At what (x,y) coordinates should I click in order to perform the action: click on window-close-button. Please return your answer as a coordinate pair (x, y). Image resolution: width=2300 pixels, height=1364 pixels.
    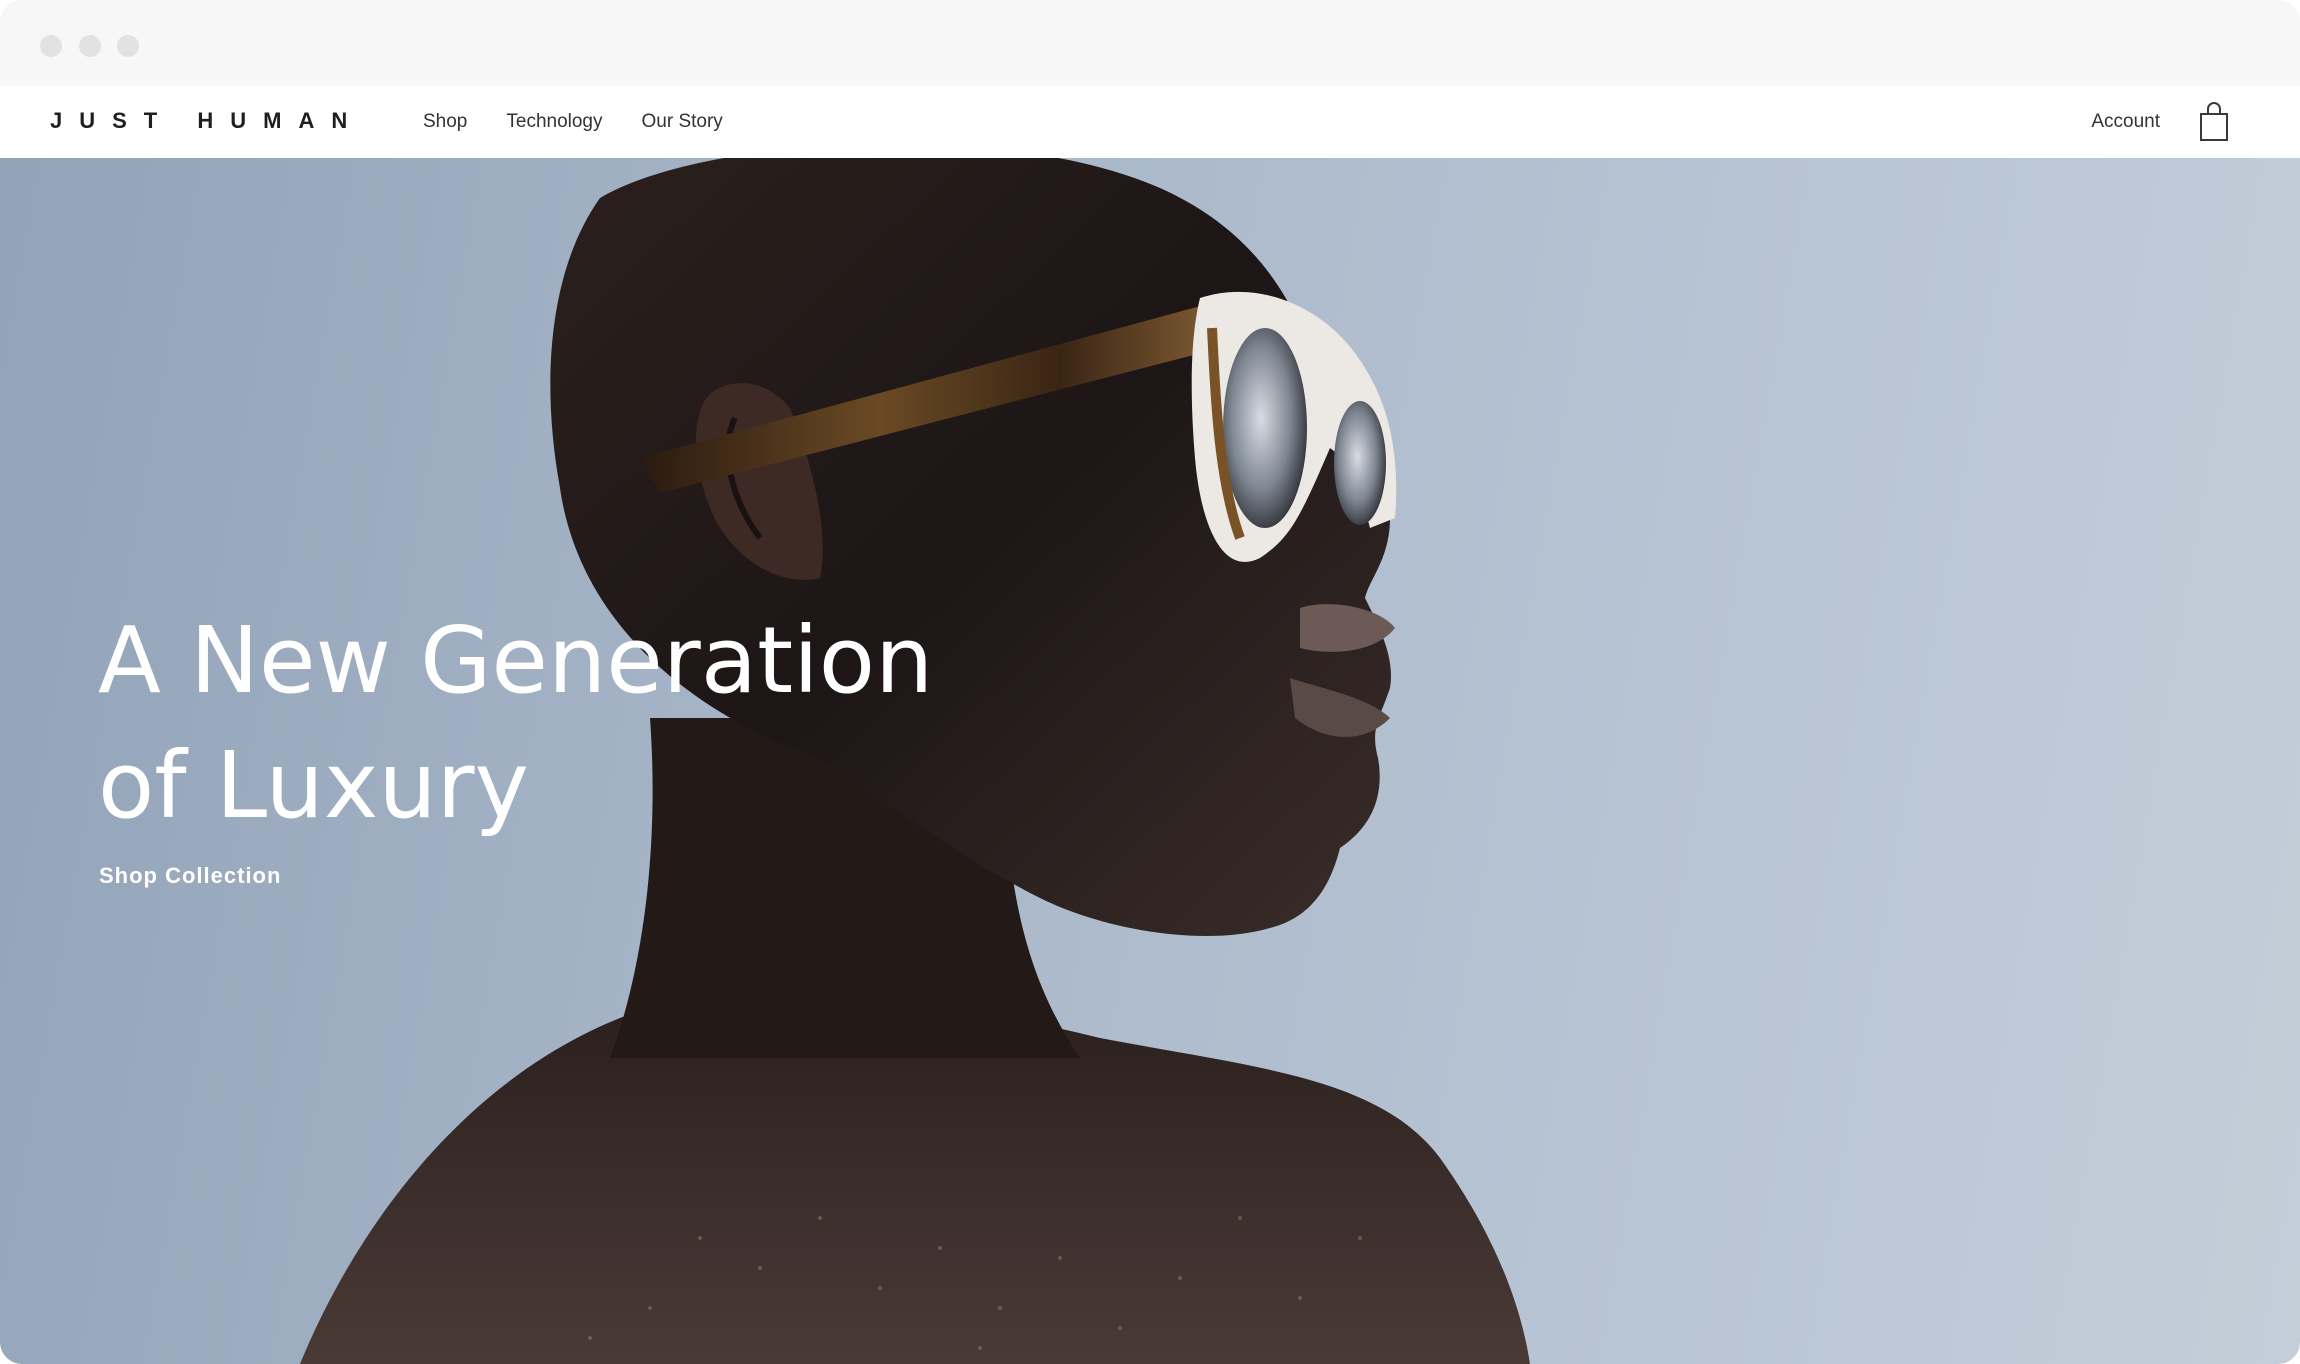
    Looking at the image, I should click on (51, 46).